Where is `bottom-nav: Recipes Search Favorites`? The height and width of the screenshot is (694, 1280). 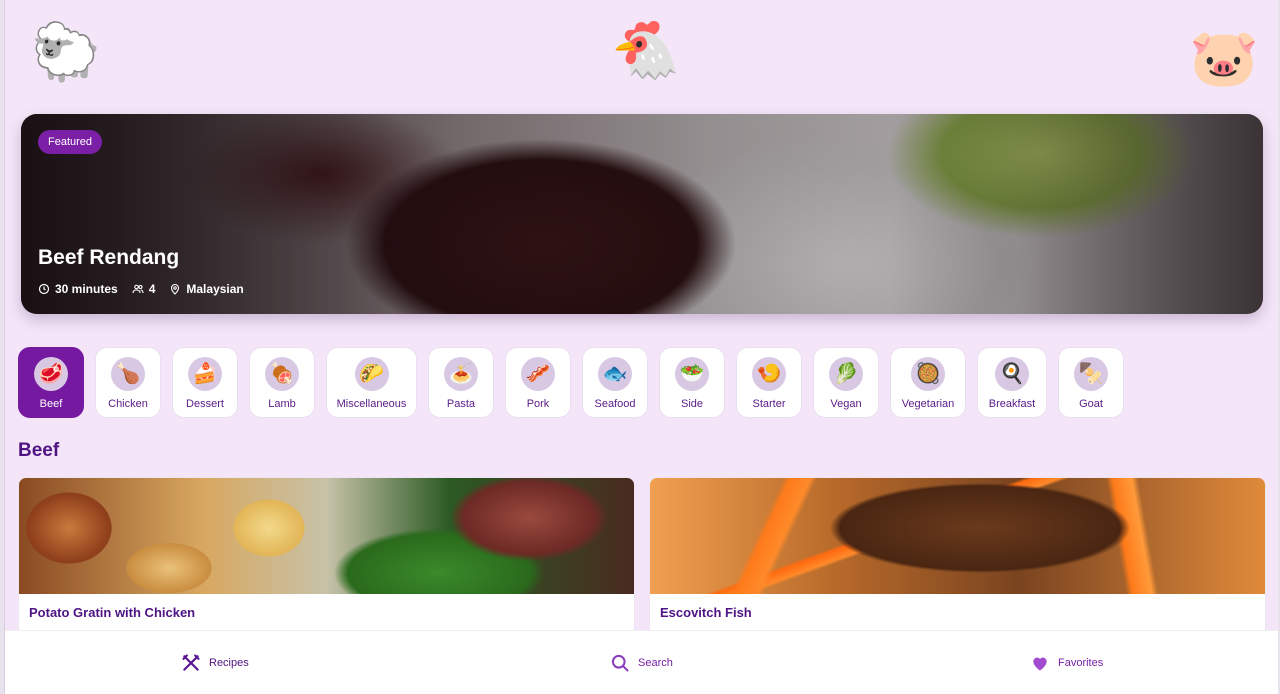
bottom-nav: Recipes Search Favorites is located at coordinates (641, 662).